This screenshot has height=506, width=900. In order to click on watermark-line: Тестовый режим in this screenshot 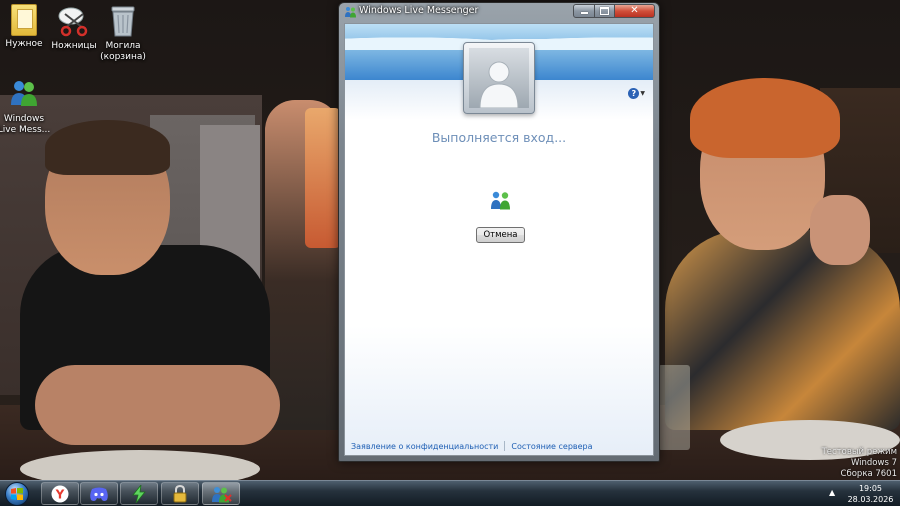, I will do `click(859, 452)`.